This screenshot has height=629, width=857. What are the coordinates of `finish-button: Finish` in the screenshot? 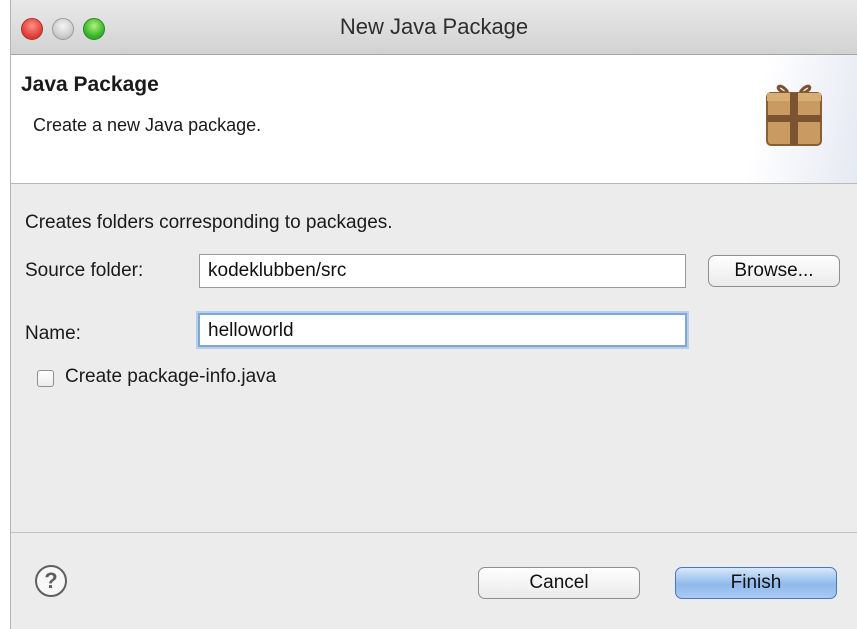 It's located at (756, 583).